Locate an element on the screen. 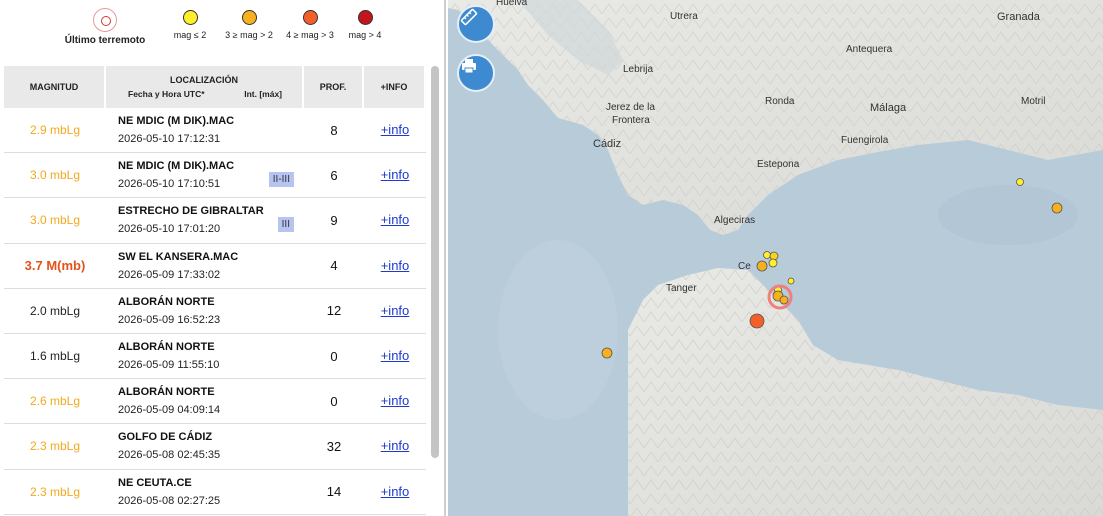 This screenshot has width=1103, height=516. place-label: Fuengirola is located at coordinates (865, 140).